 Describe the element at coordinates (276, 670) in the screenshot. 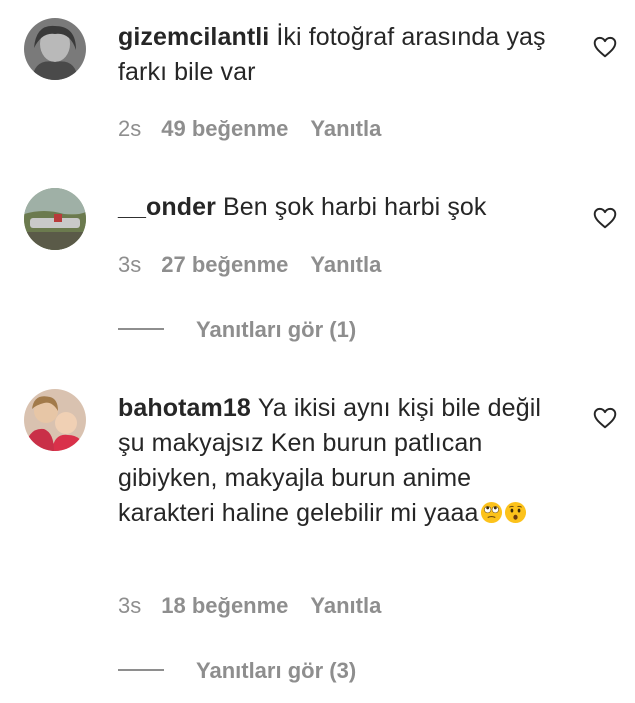

I see `view-replies-label: Yanıtları gör (3)` at that location.